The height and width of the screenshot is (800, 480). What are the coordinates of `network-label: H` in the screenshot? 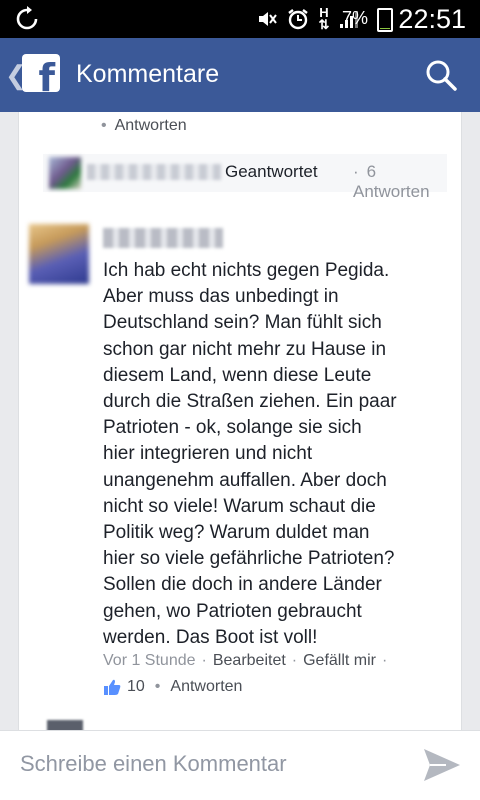 It's located at (324, 12).